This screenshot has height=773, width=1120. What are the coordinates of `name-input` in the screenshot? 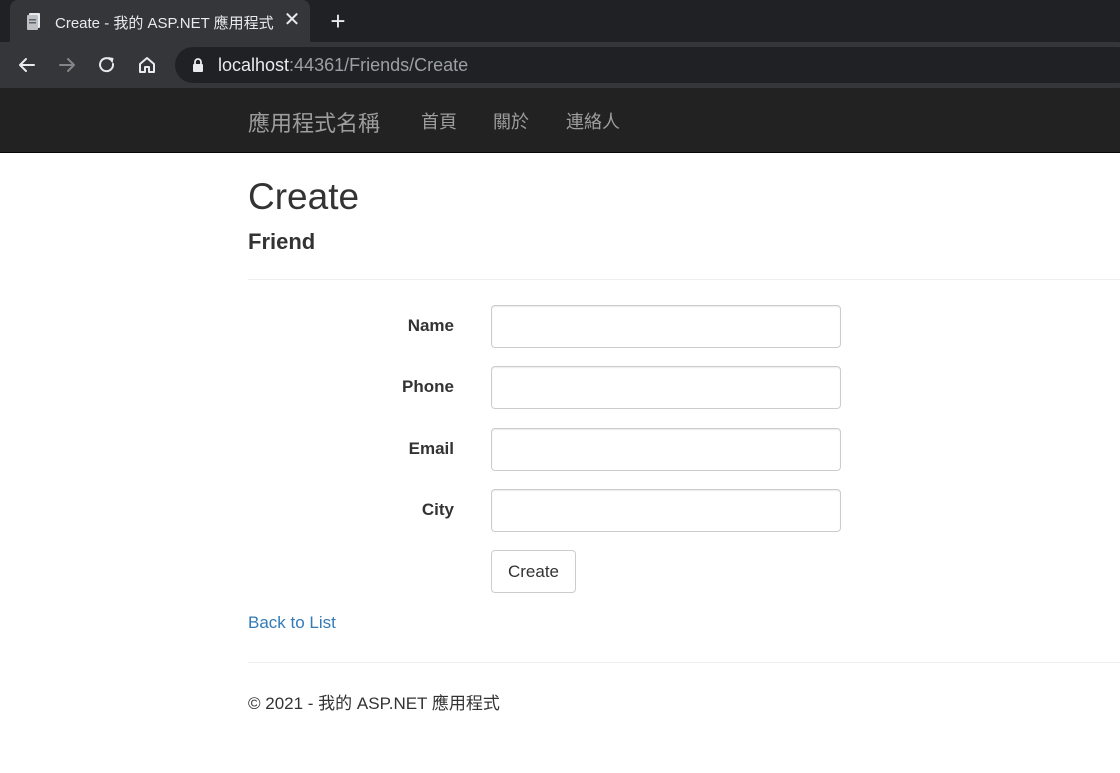 It's located at (666, 326).